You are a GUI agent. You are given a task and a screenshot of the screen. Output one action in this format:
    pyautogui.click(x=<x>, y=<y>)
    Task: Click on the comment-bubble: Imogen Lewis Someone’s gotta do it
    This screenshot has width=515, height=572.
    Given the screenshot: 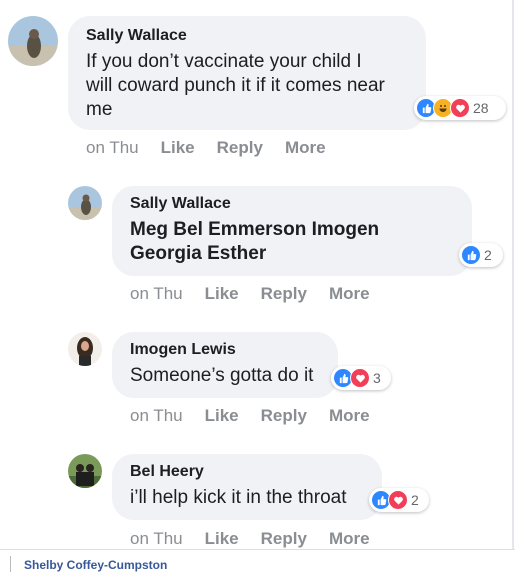 What is the action you would take?
    pyautogui.click(x=225, y=365)
    